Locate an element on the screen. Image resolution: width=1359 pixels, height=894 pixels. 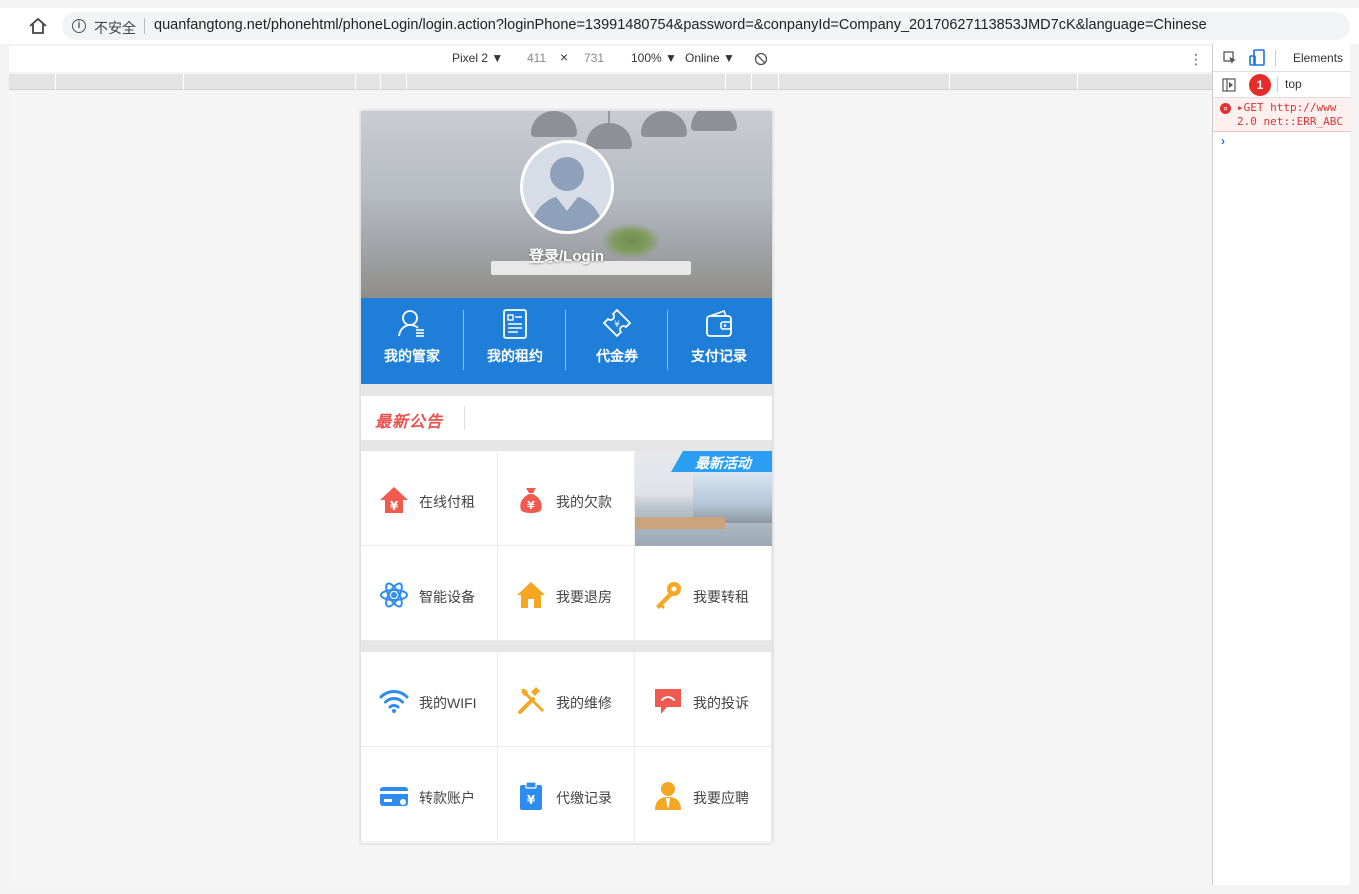
grid-item-smart-device: 智能设备 is located at coordinates (429, 593).